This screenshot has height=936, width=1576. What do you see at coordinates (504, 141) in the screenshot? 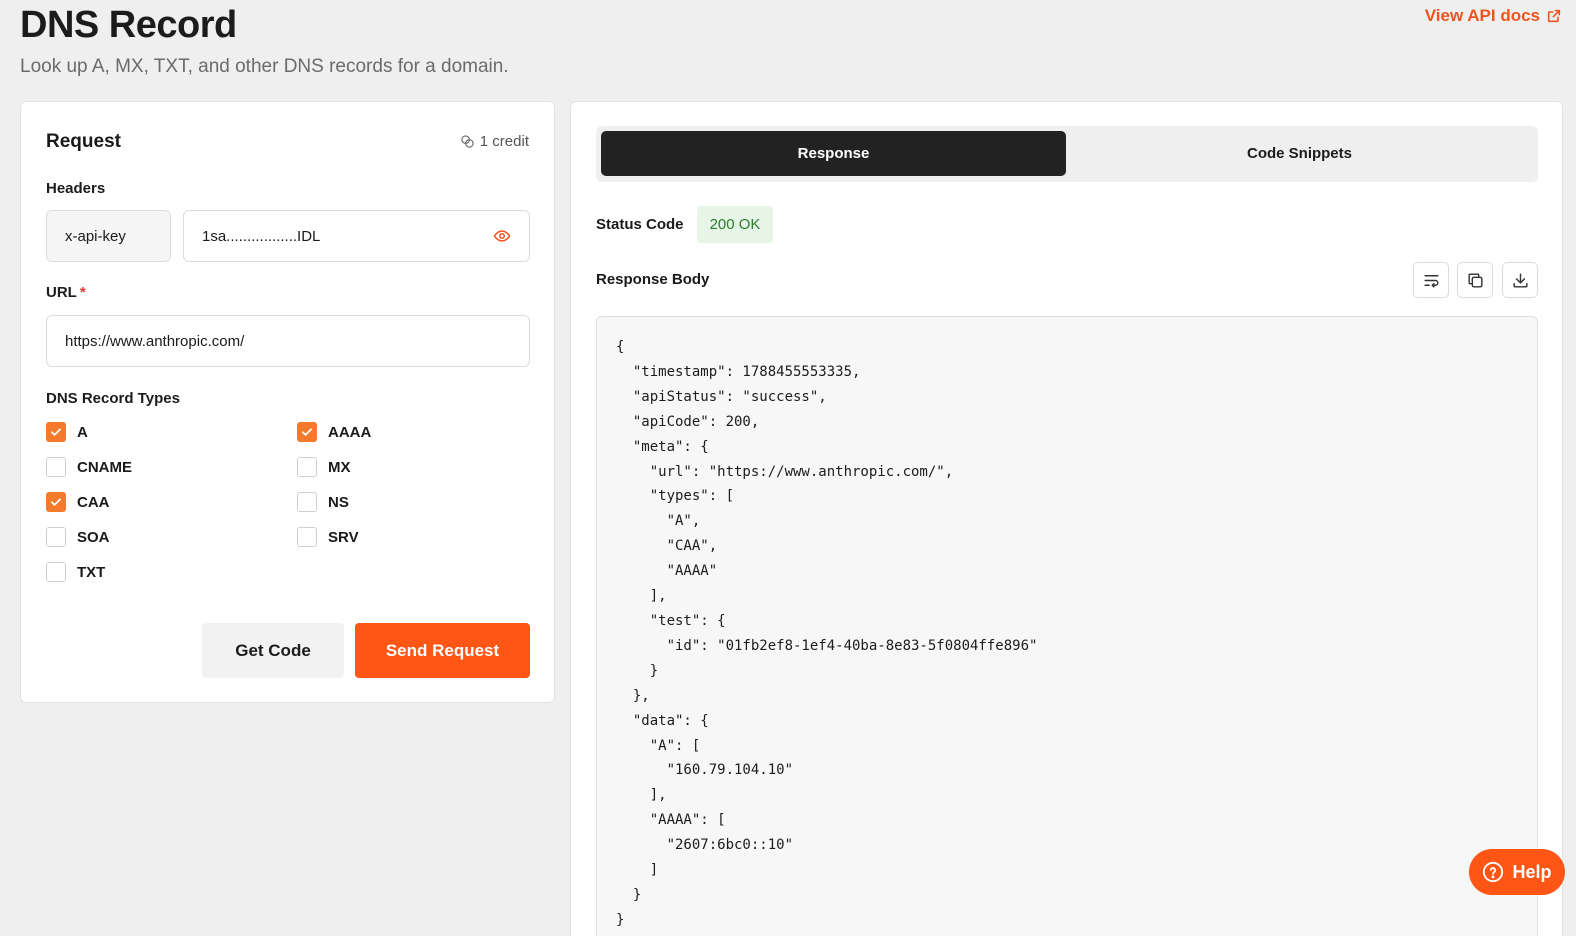
I see `credit-label: 1 credit` at bounding box center [504, 141].